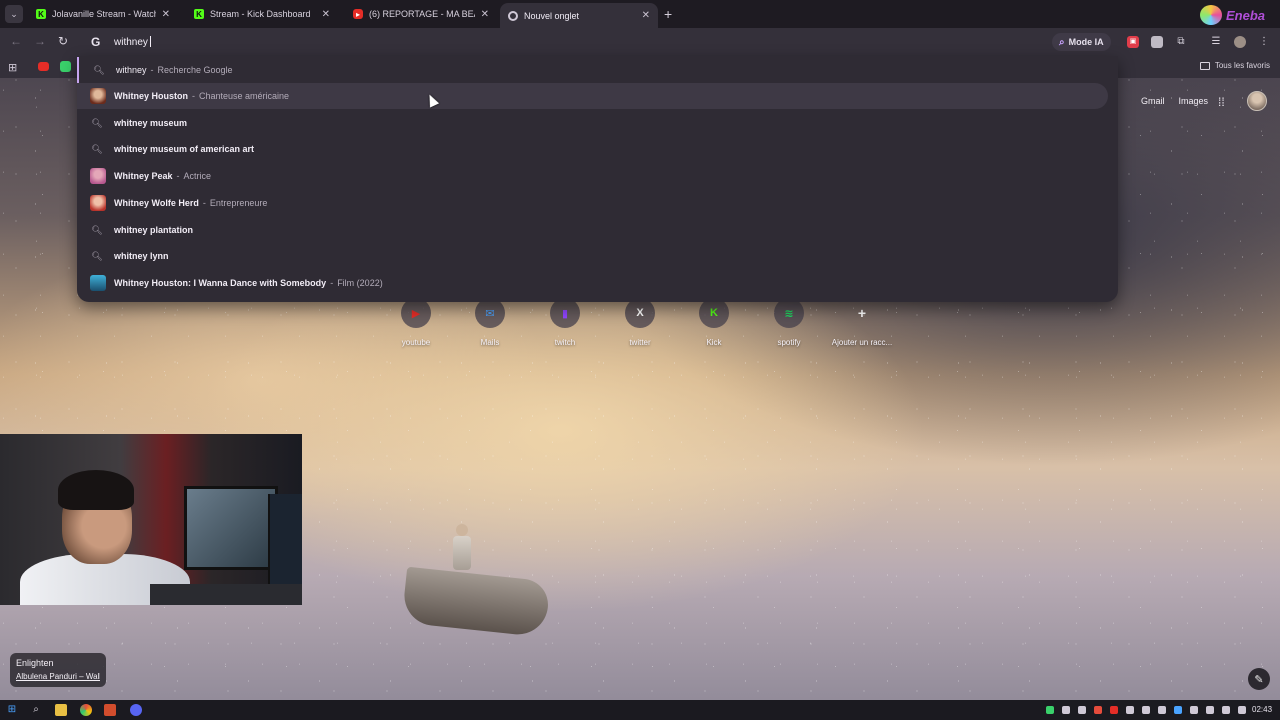 The width and height of the screenshot is (1280, 720). I want to click on tab-jolavanille: K Jolavanille Stream - Watch Live ✕, so click(103, 14).